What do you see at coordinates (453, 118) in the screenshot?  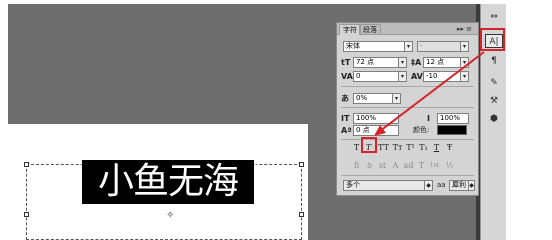 I see `horizontal-scale-field: 100%` at bounding box center [453, 118].